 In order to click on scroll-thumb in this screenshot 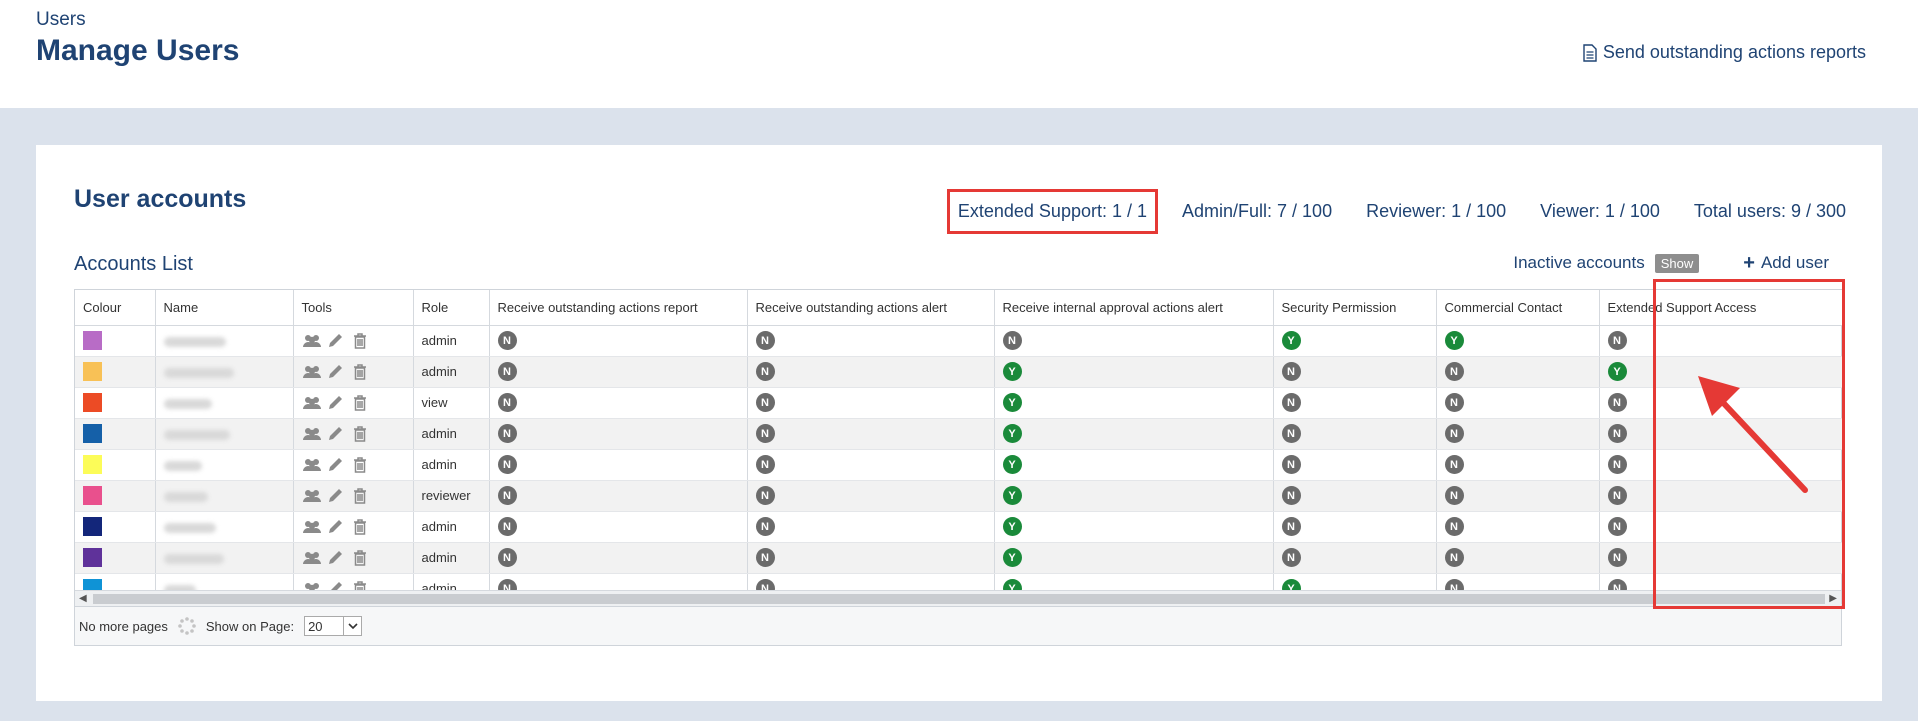, I will do `click(959, 599)`.